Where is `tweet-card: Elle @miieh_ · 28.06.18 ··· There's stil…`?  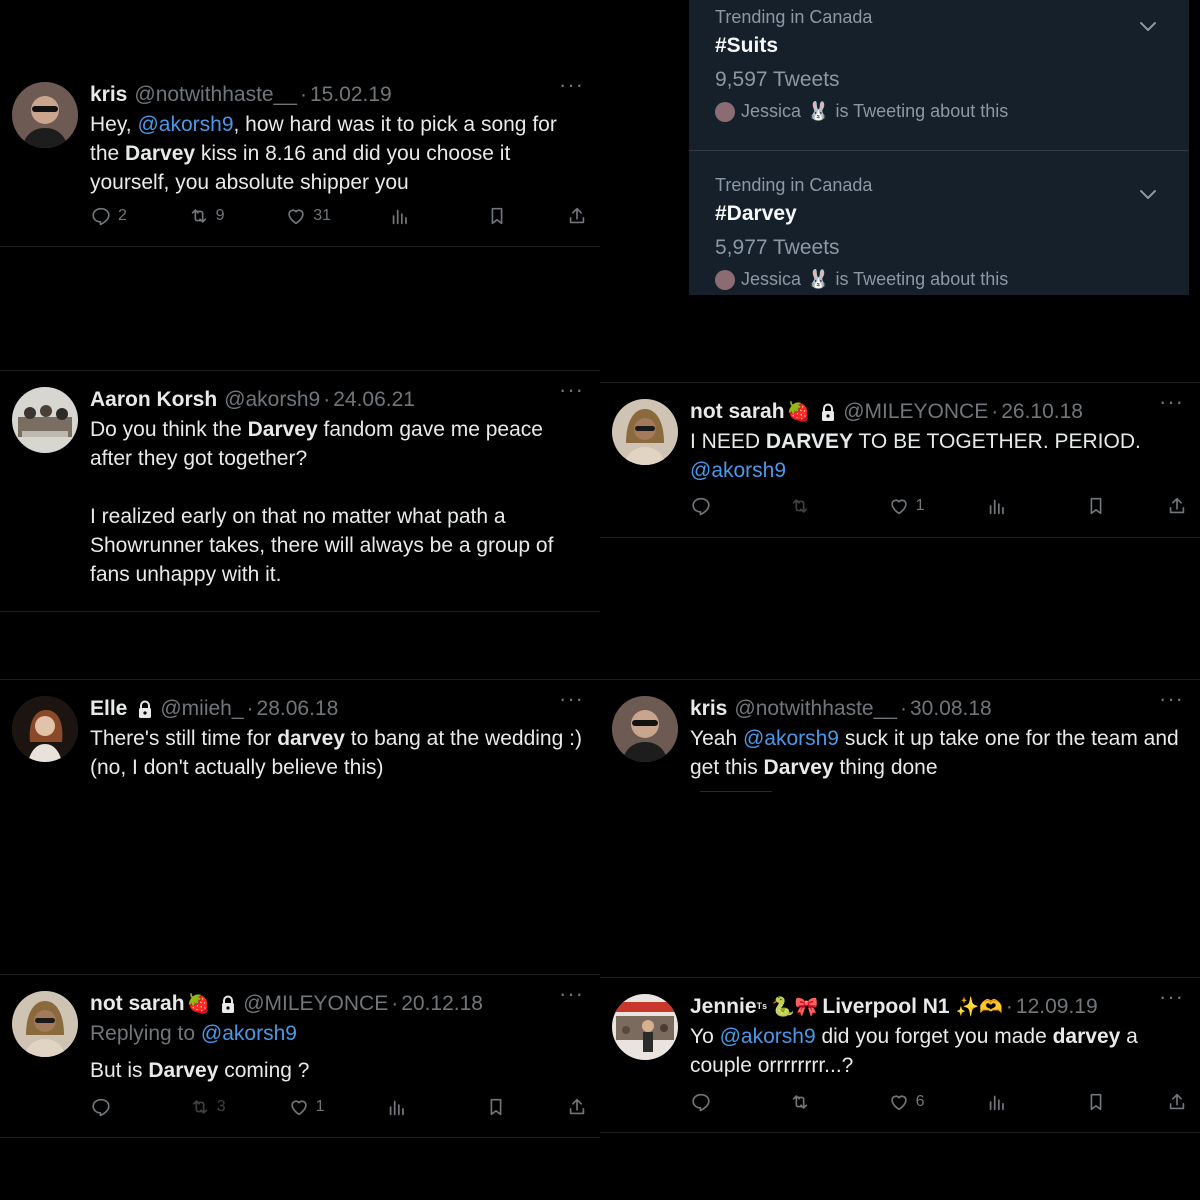 tweet-card: Elle @miieh_ · 28.06.18 ··· There's stil… is located at coordinates (300, 752).